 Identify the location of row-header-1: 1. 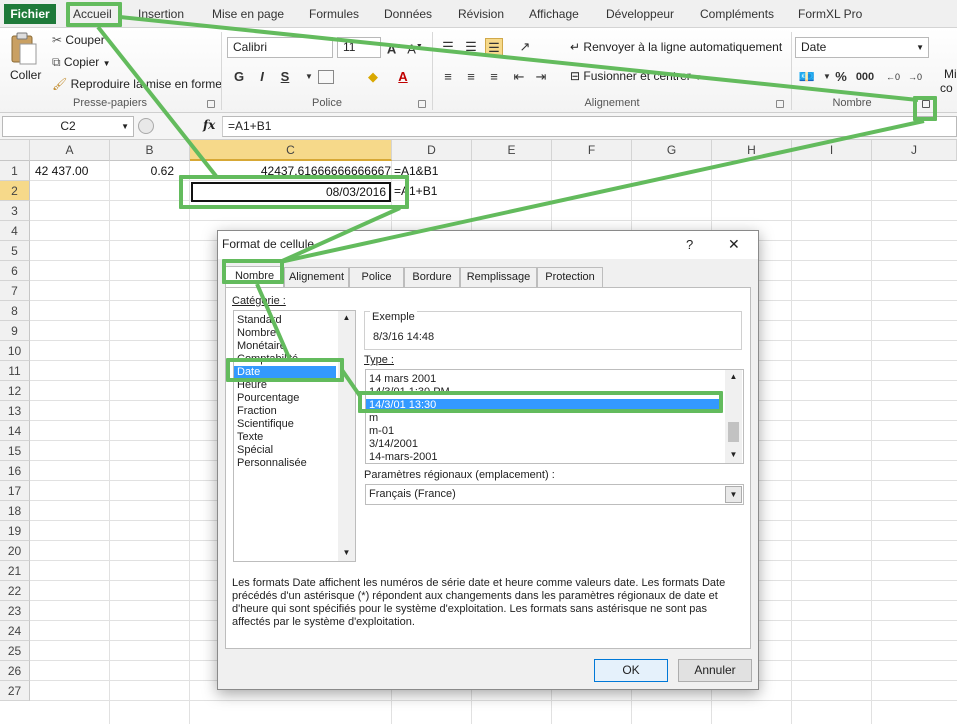
(15, 171).